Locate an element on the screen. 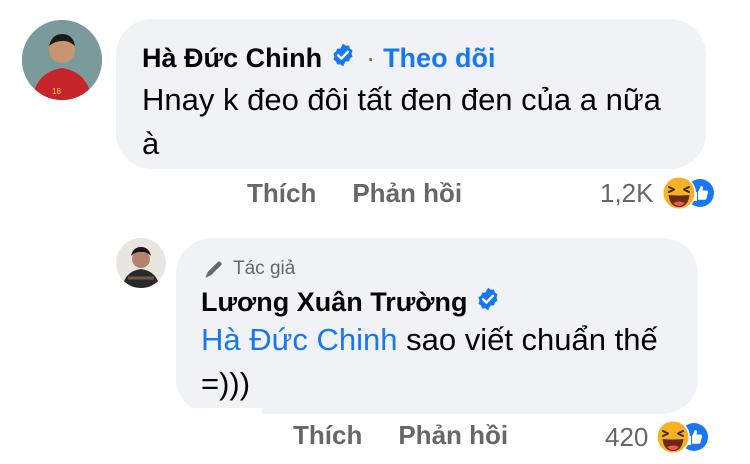 The height and width of the screenshot is (464, 750). comment-actions: Thích Phản hồi is located at coordinates (354, 193).